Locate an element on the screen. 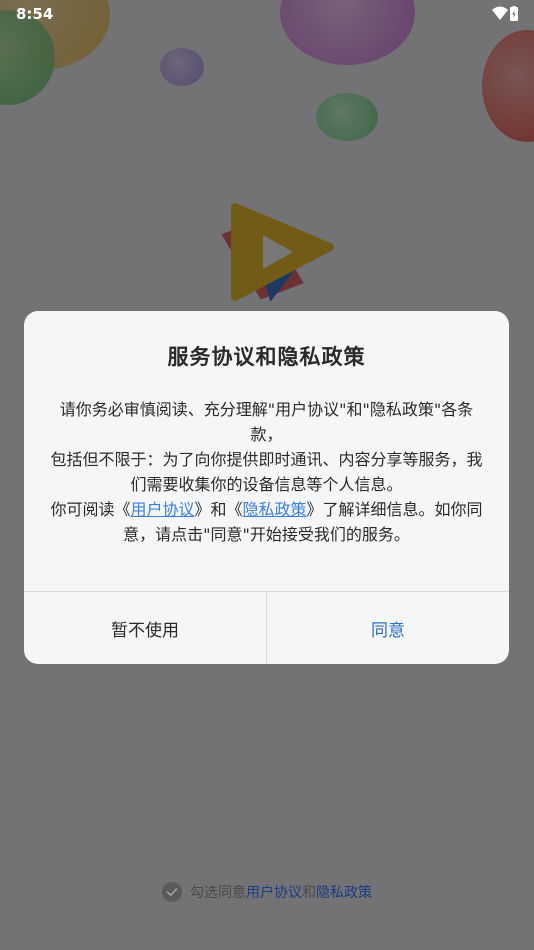 This screenshot has height=950, width=534. status-time: 8:54 is located at coordinates (35, 14).